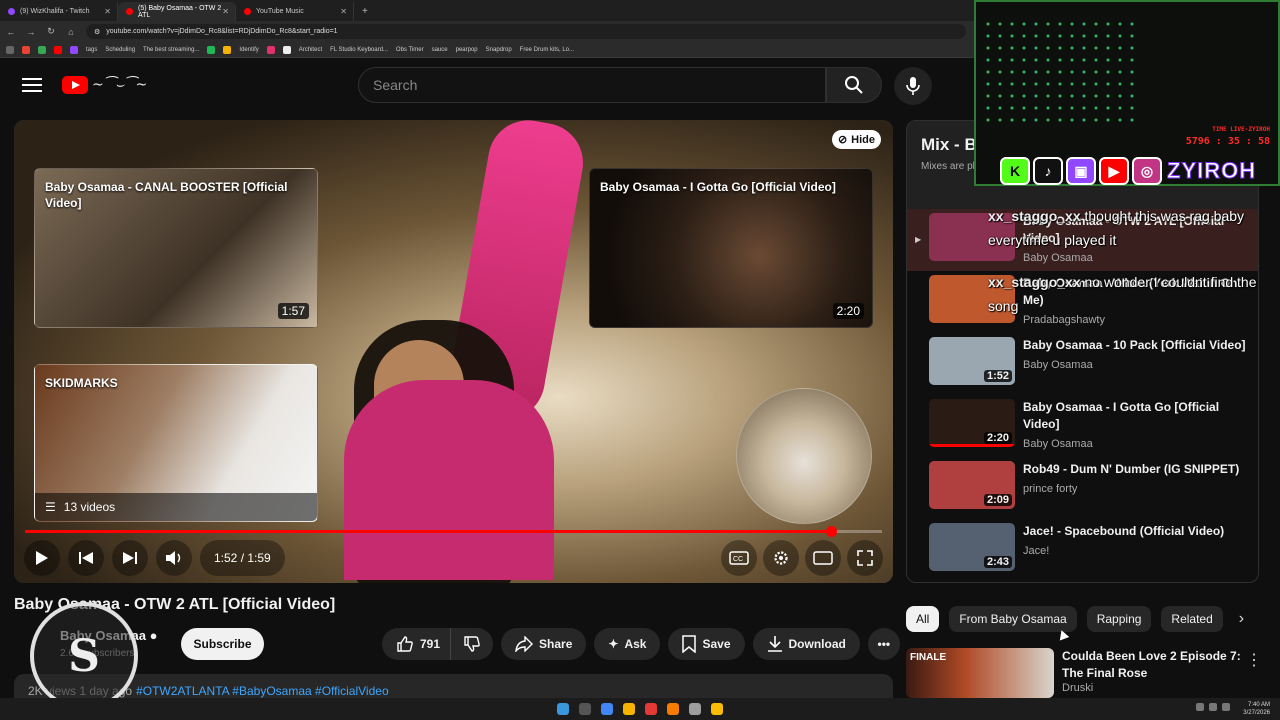  What do you see at coordinates (153, 635) in the screenshot?
I see `verified-icon: ●` at bounding box center [153, 635].